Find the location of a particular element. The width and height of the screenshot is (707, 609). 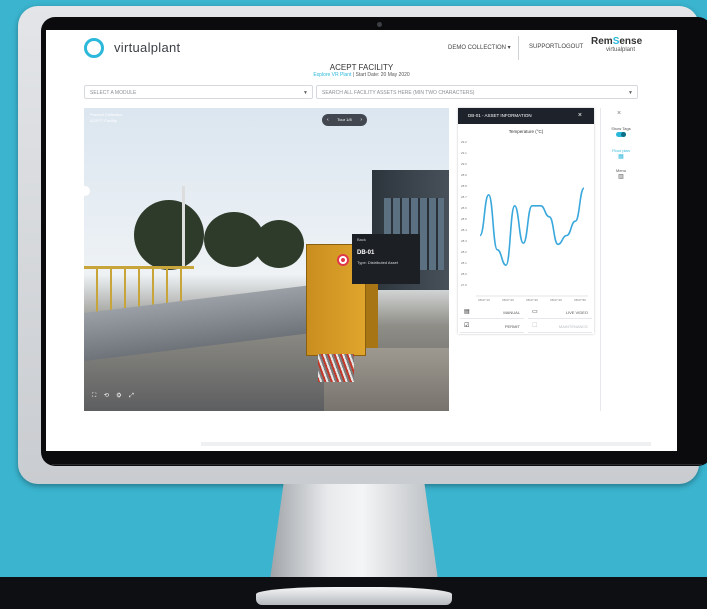

button-label: PERMIT is located at coordinates (512, 326).